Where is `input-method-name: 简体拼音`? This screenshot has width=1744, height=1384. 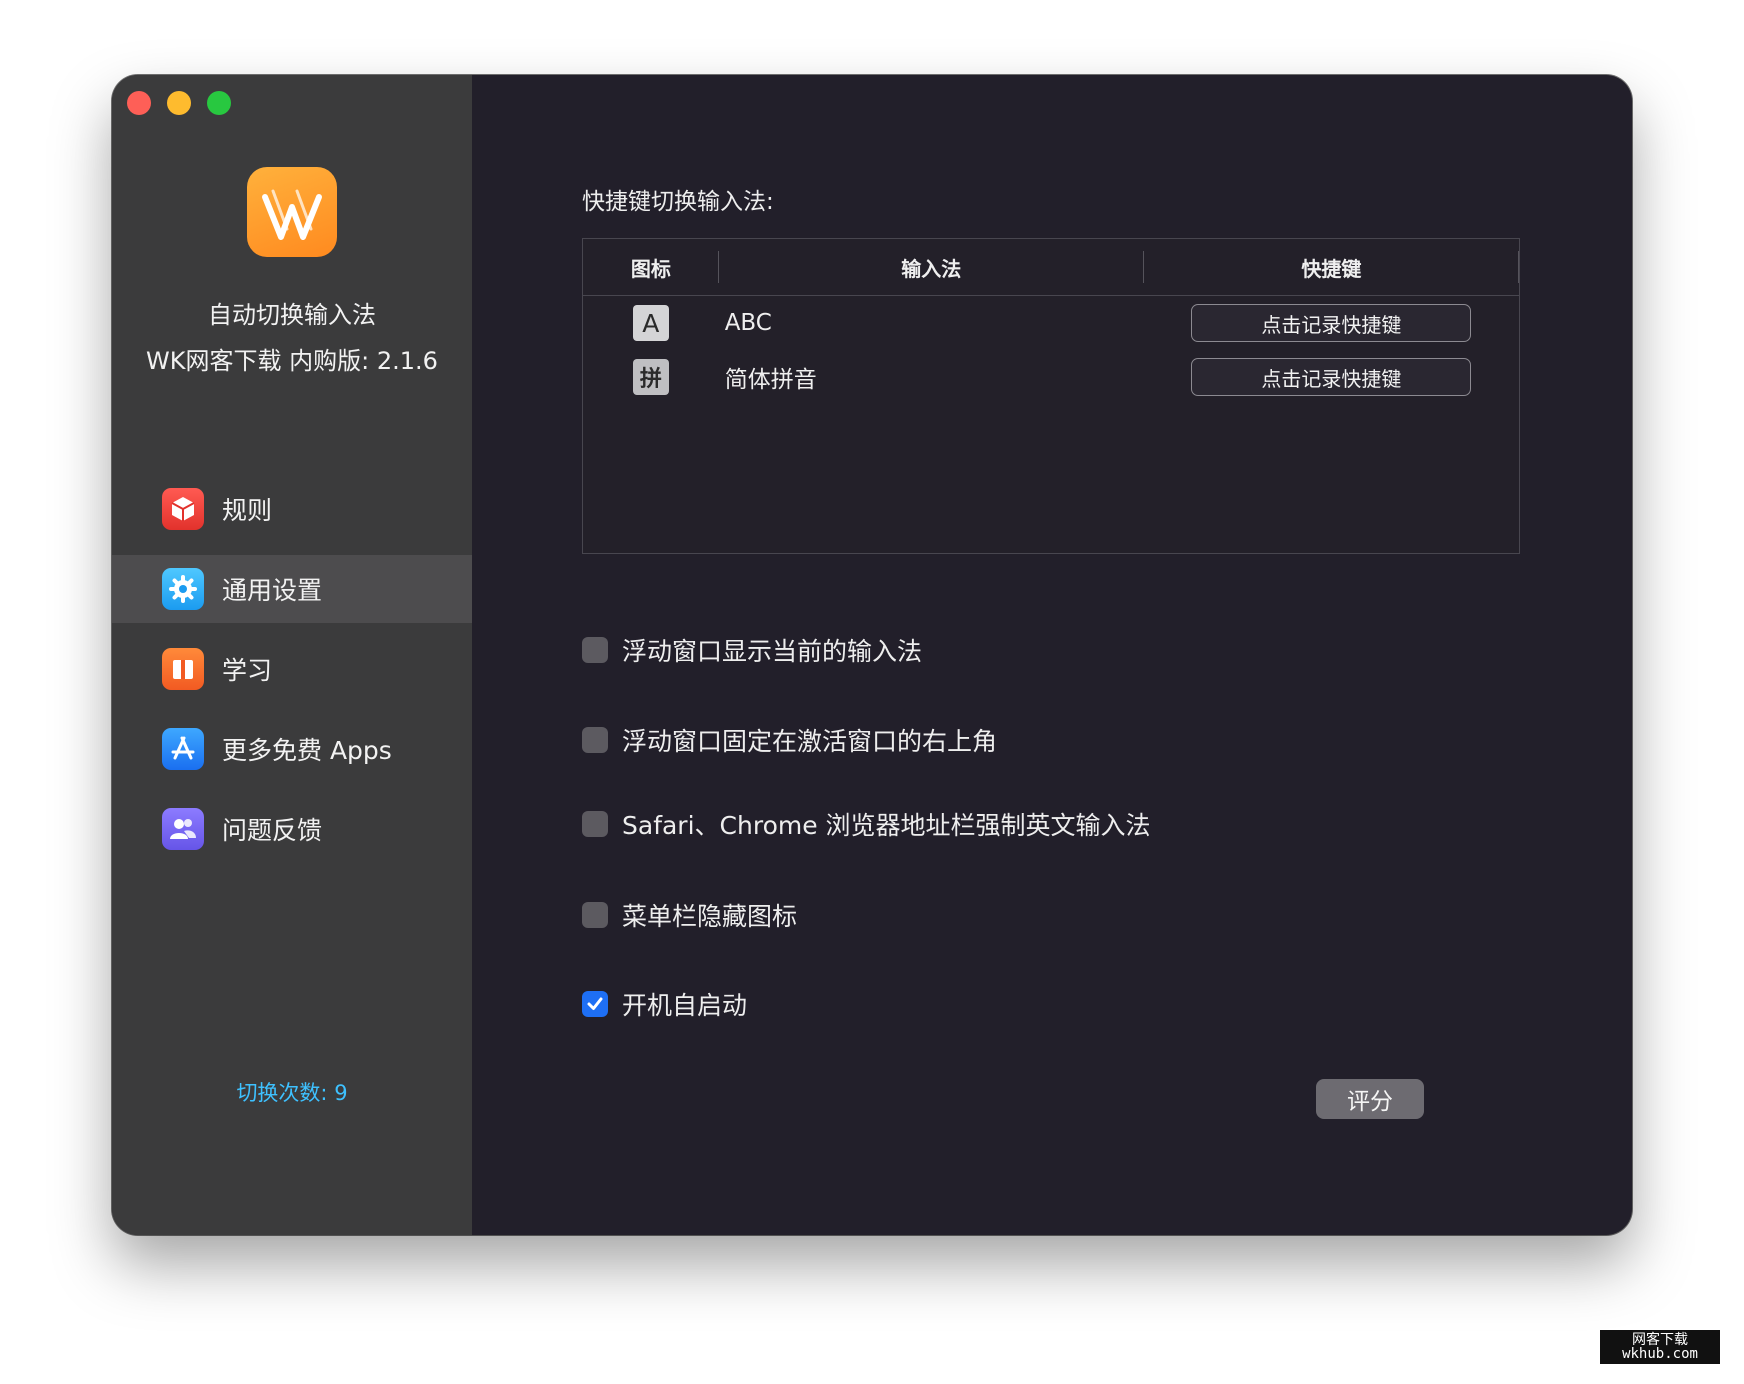 input-method-name: 简体拼音 is located at coordinates (770, 380).